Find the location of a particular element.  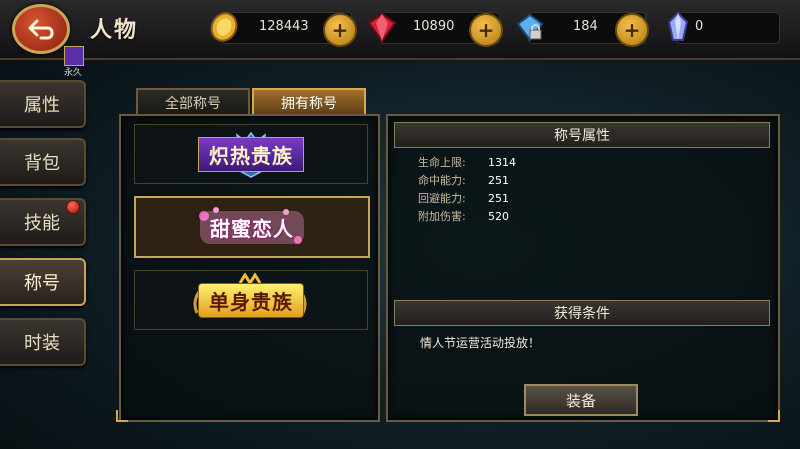

back-button is located at coordinates (41, 29).